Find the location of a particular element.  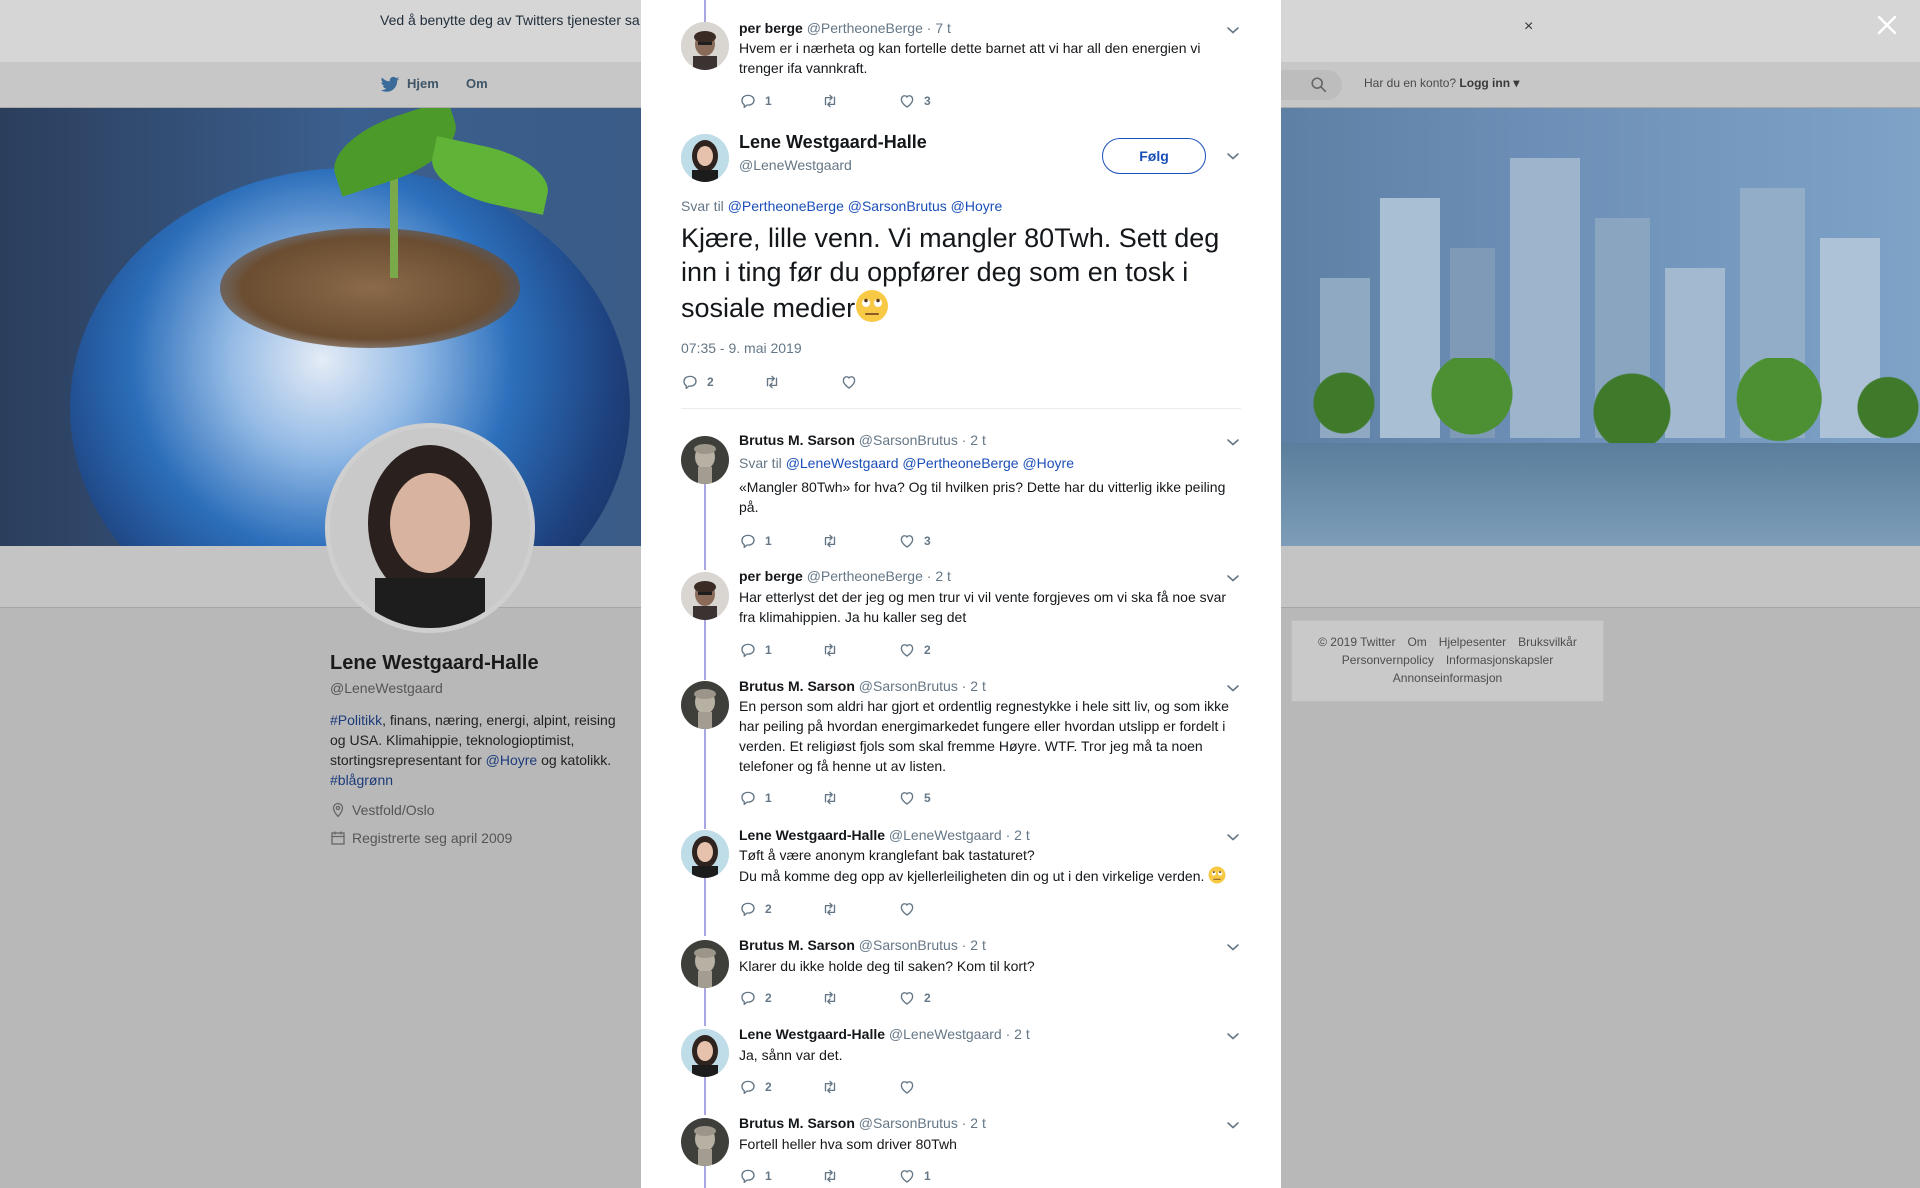

nav-home-link: Hjem is located at coordinates (423, 83).